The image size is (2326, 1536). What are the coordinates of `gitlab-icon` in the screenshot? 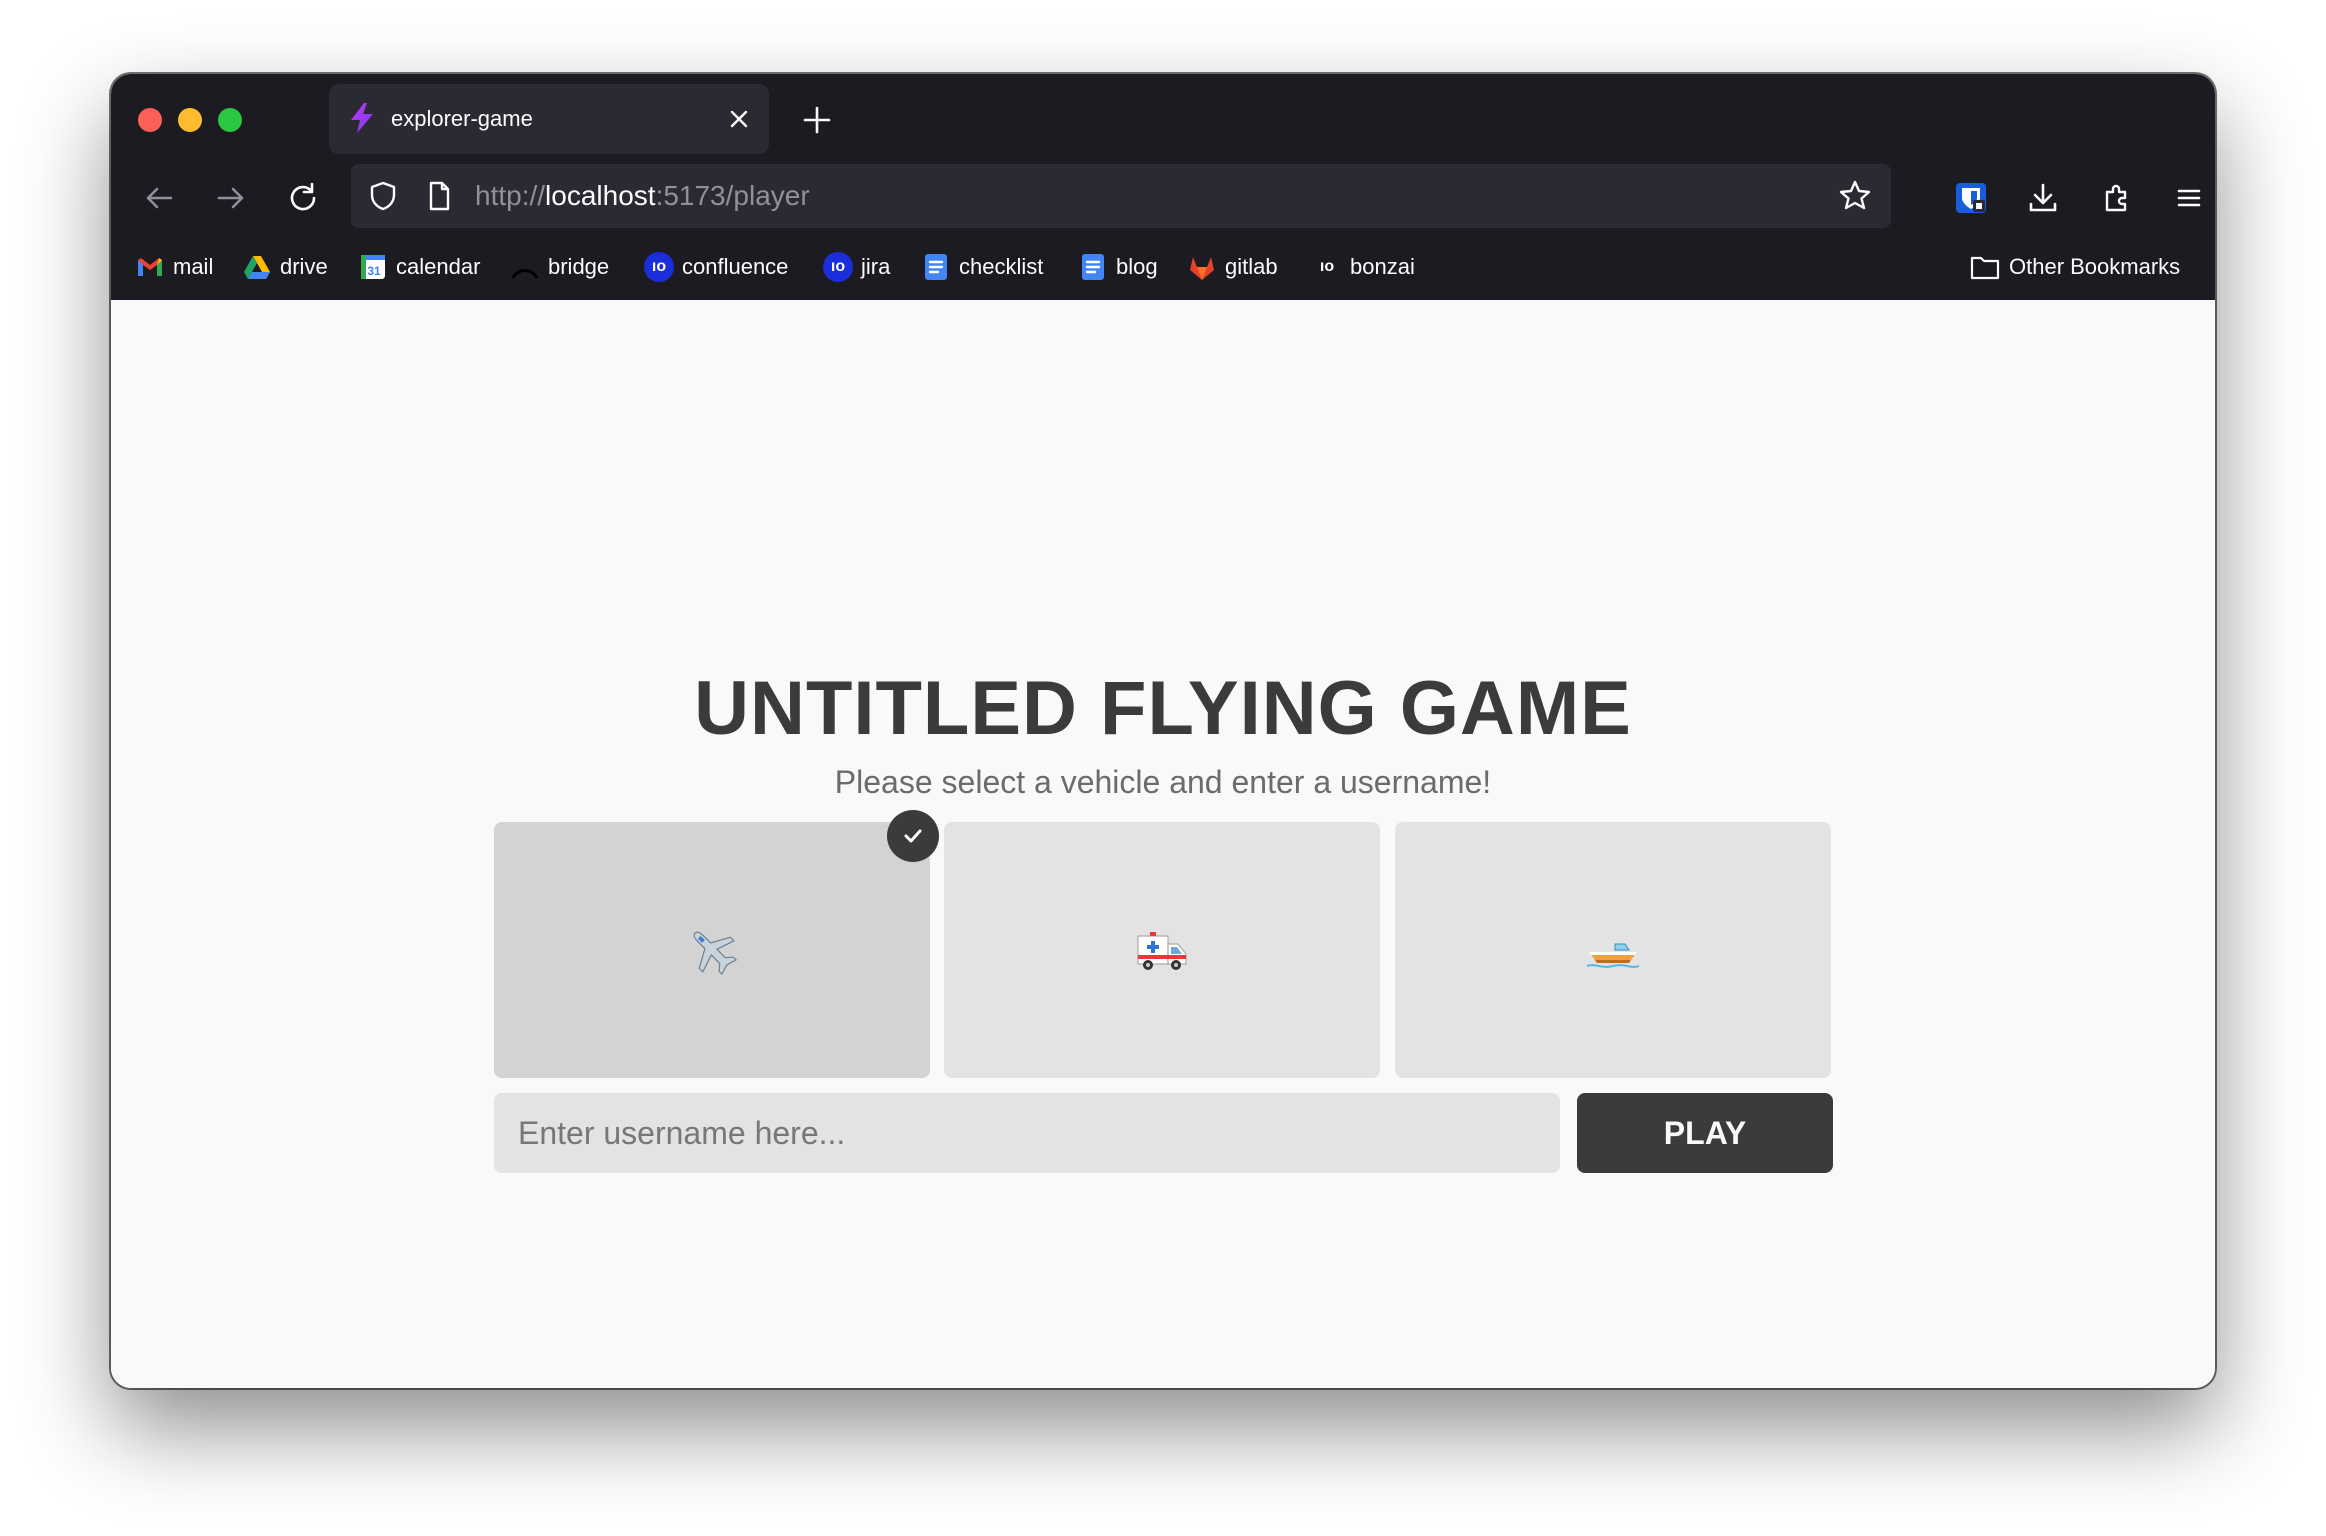 It's located at (1202, 268).